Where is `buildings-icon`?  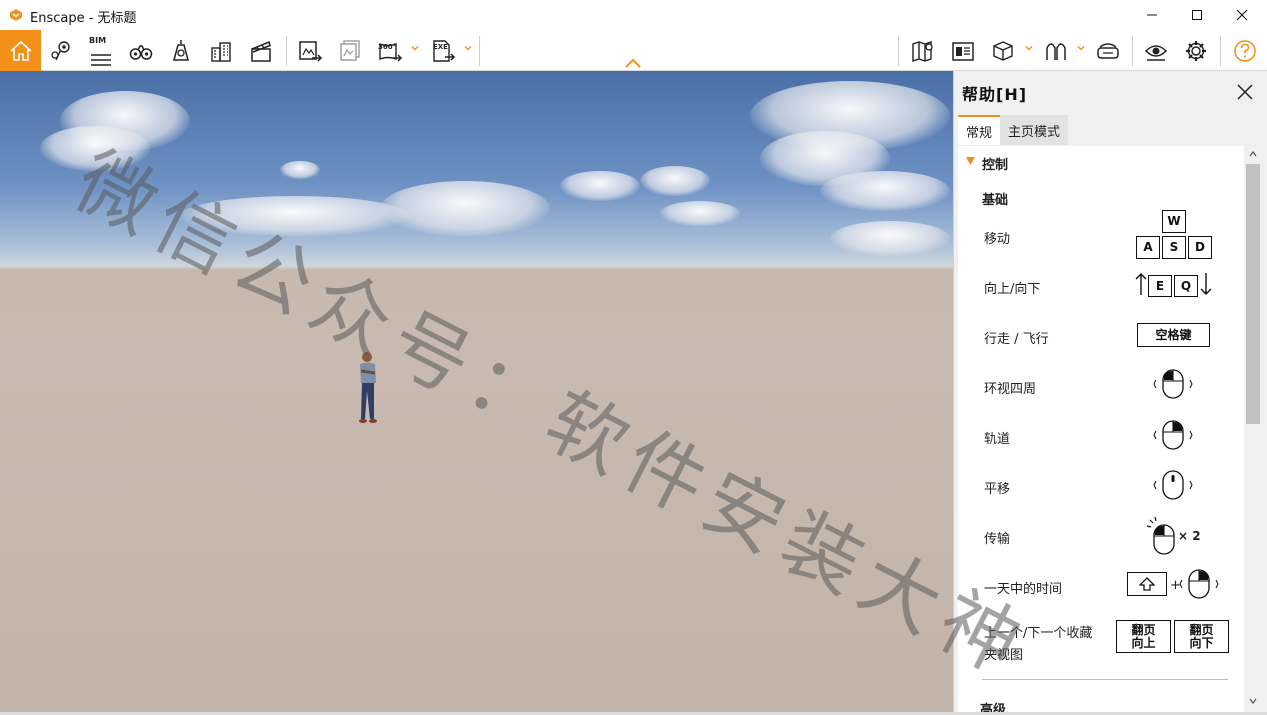 buildings-icon is located at coordinates (221, 51).